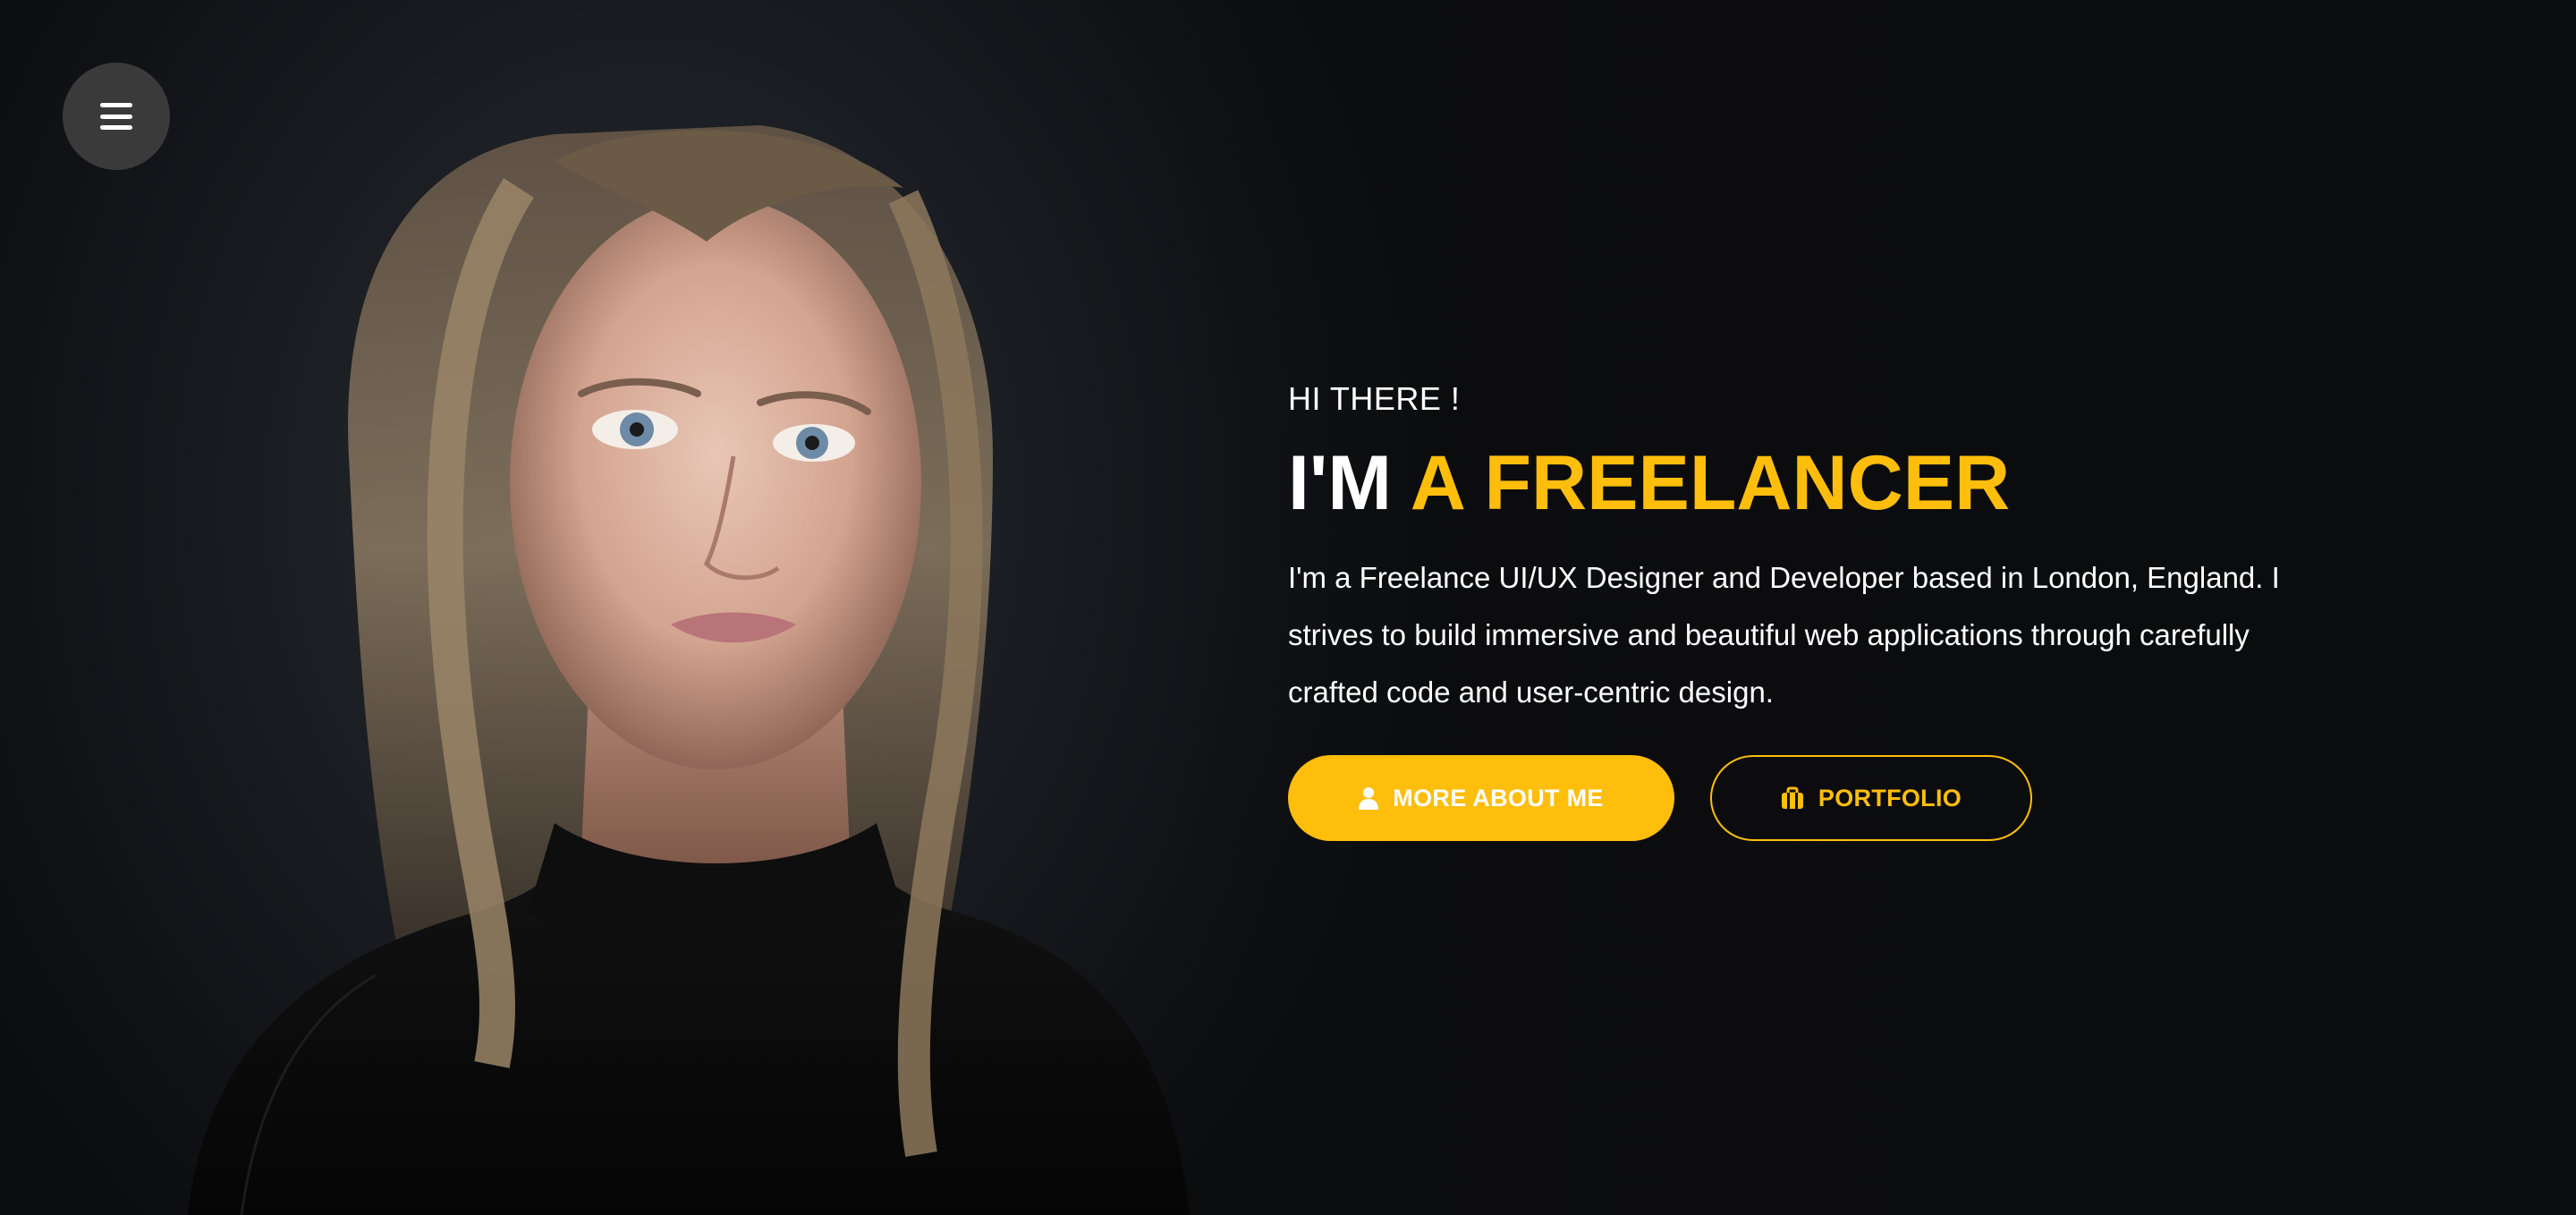 The image size is (2576, 1215). I want to click on portfolio-button: PORTFOLIO, so click(1871, 798).